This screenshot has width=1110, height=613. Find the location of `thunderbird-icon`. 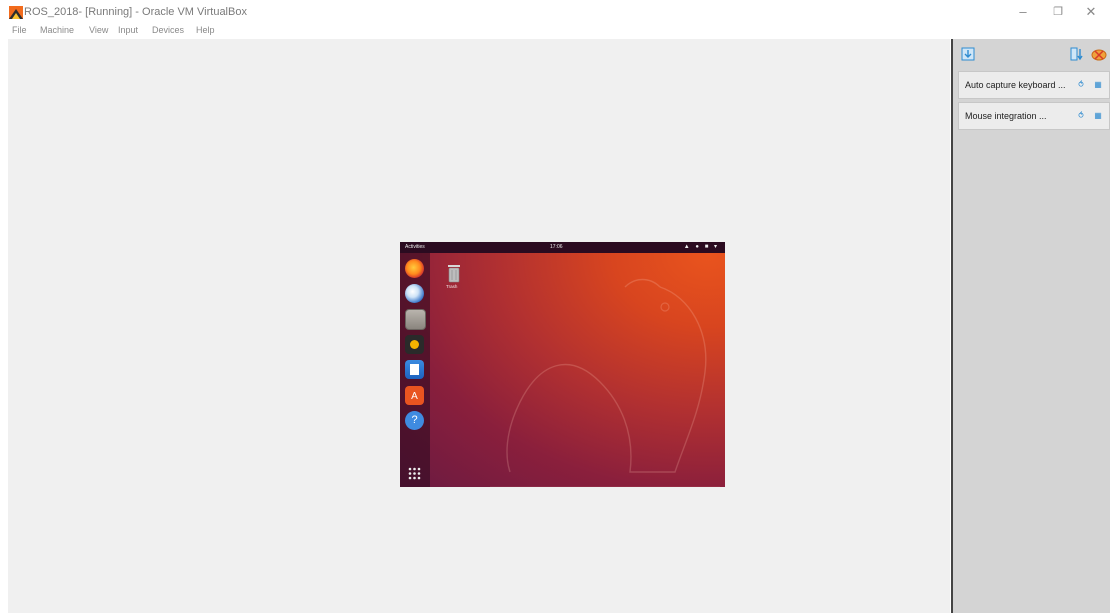

thunderbird-icon is located at coordinates (414, 293).